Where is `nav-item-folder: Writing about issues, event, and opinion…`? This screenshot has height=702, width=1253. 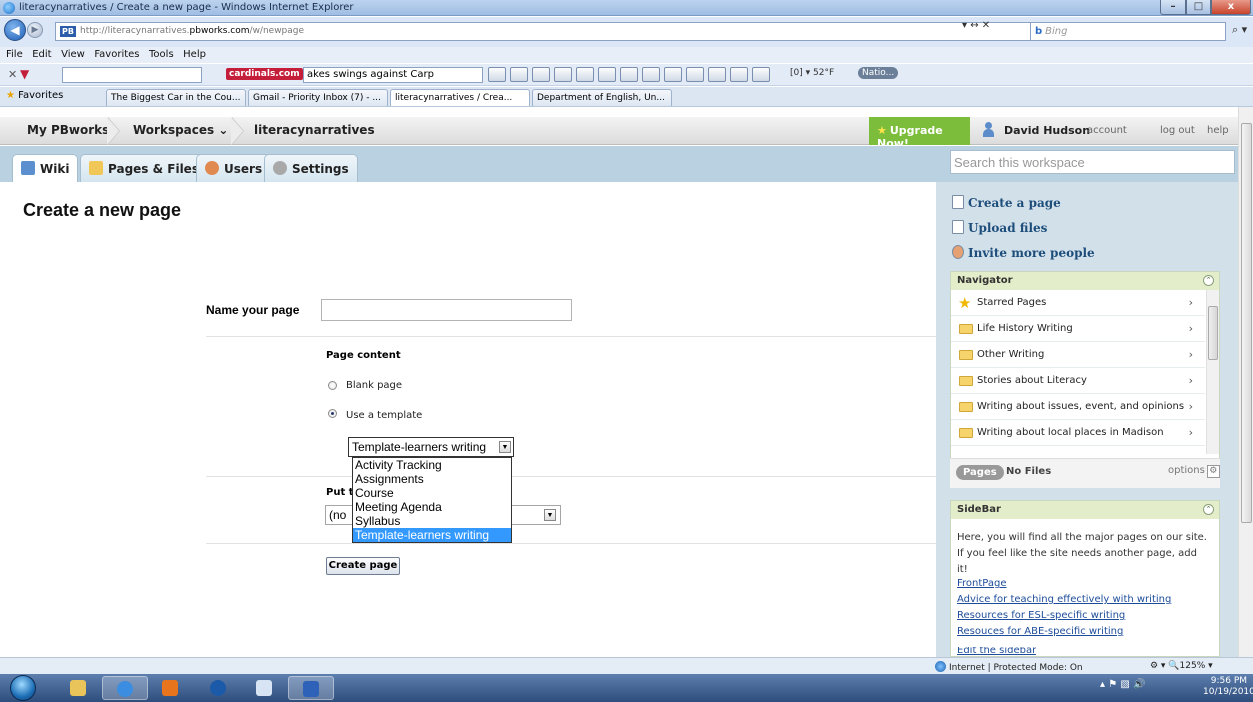 nav-item-folder: Writing about issues, event, and opinion… is located at coordinates (1078, 407).